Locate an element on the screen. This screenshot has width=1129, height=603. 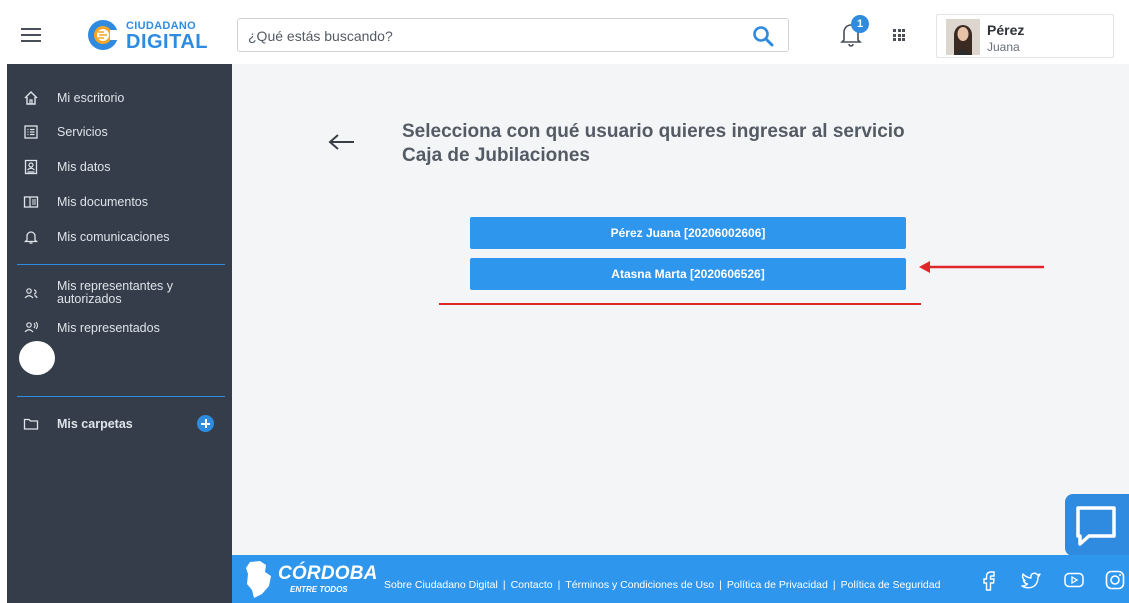
back-arrow-icon is located at coordinates (342, 142).